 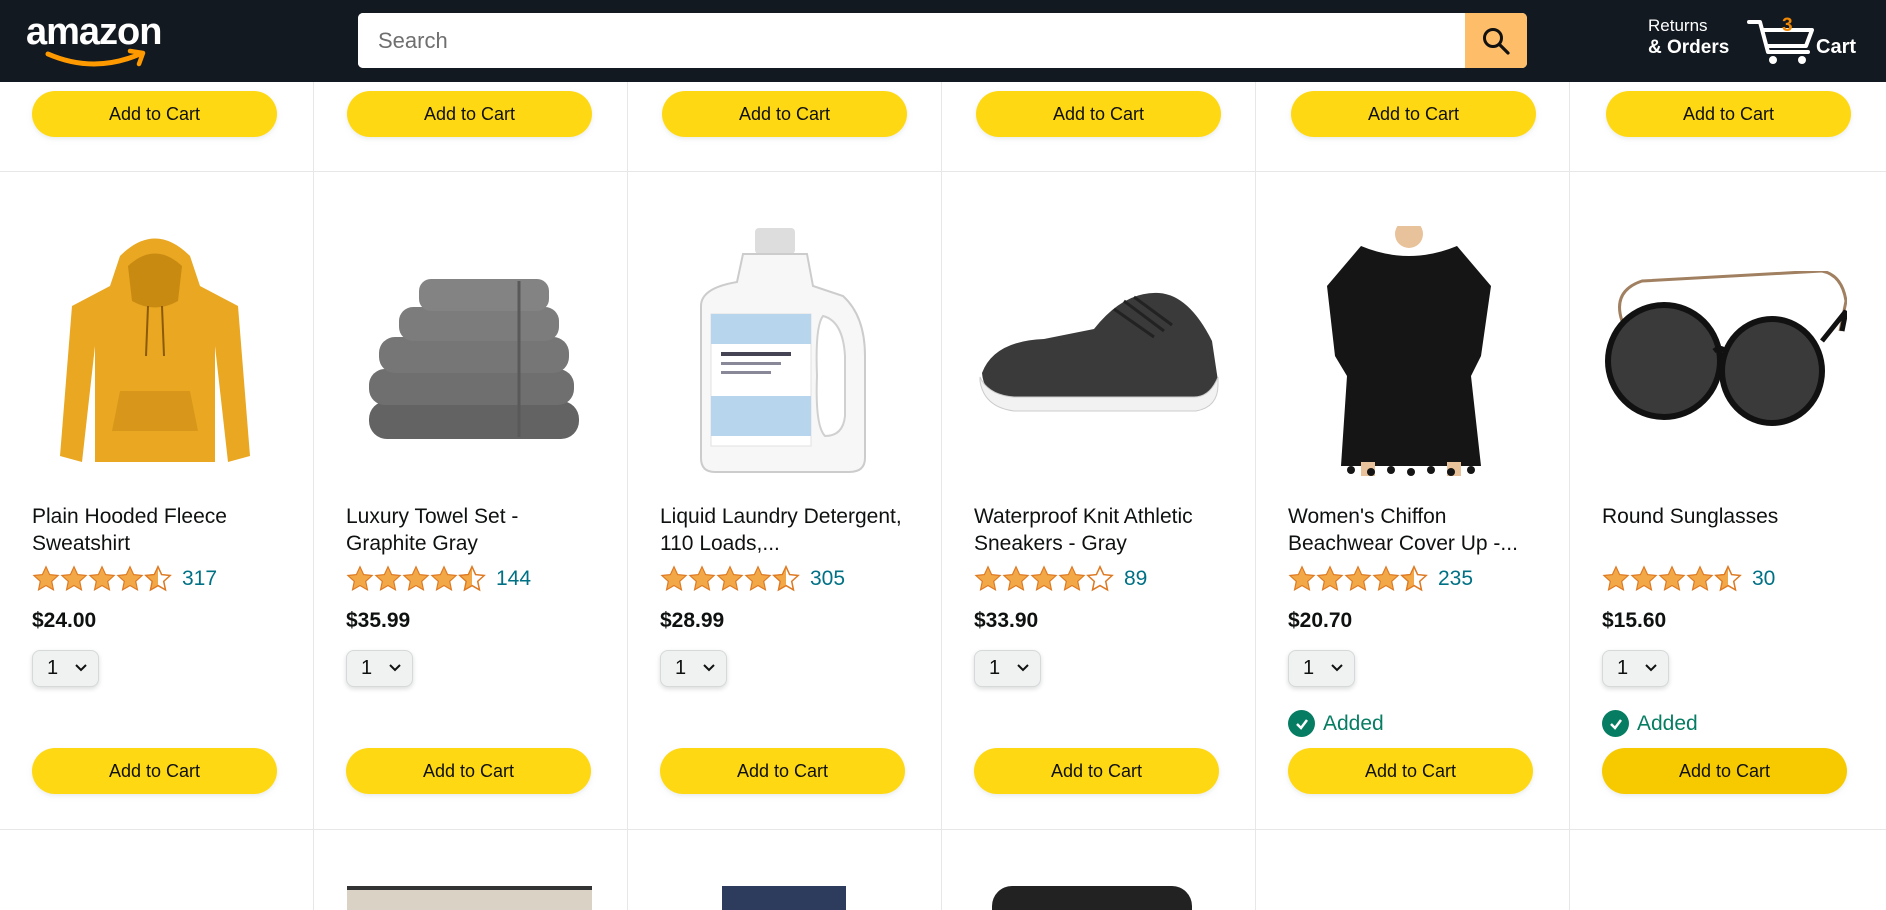 What do you see at coordinates (1135, 579) in the screenshot?
I see `review-count: 89` at bounding box center [1135, 579].